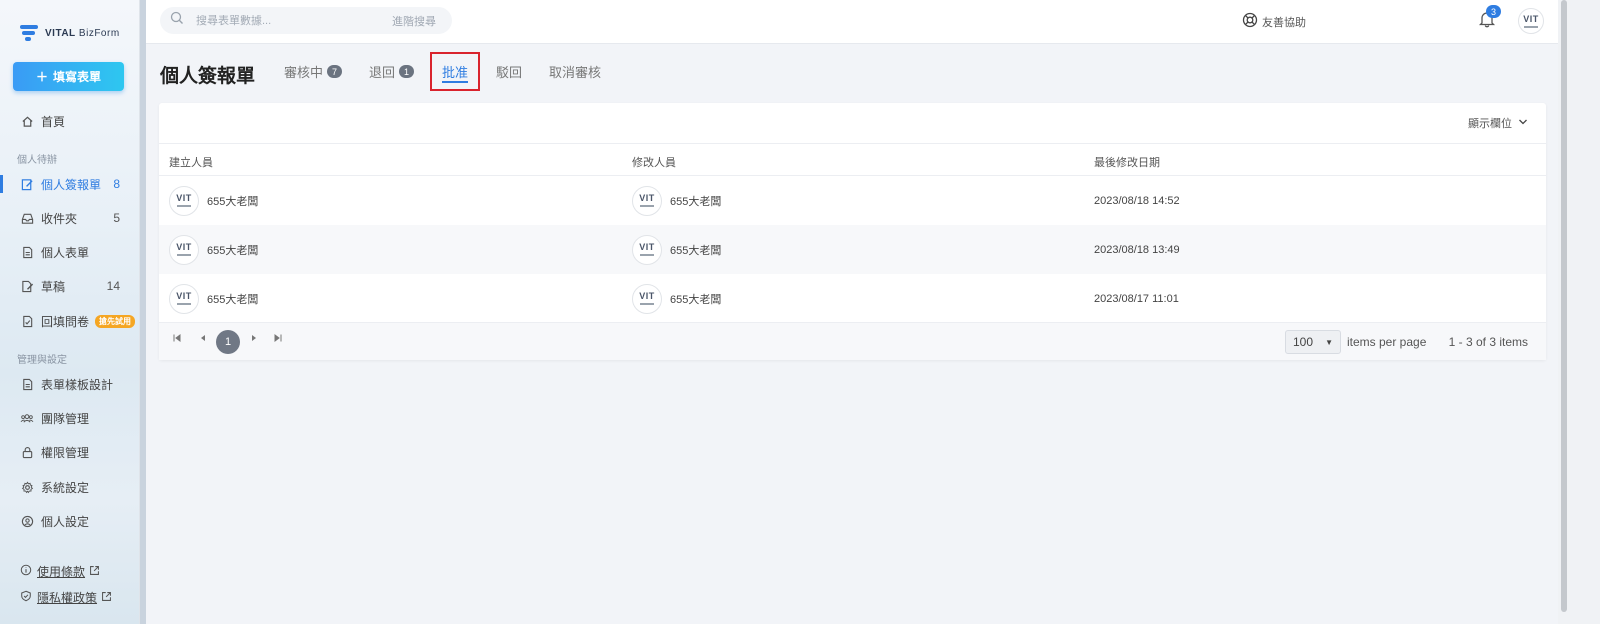  Describe the element at coordinates (1250, 21) in the screenshot. I see `lifebuoy-icon` at that location.